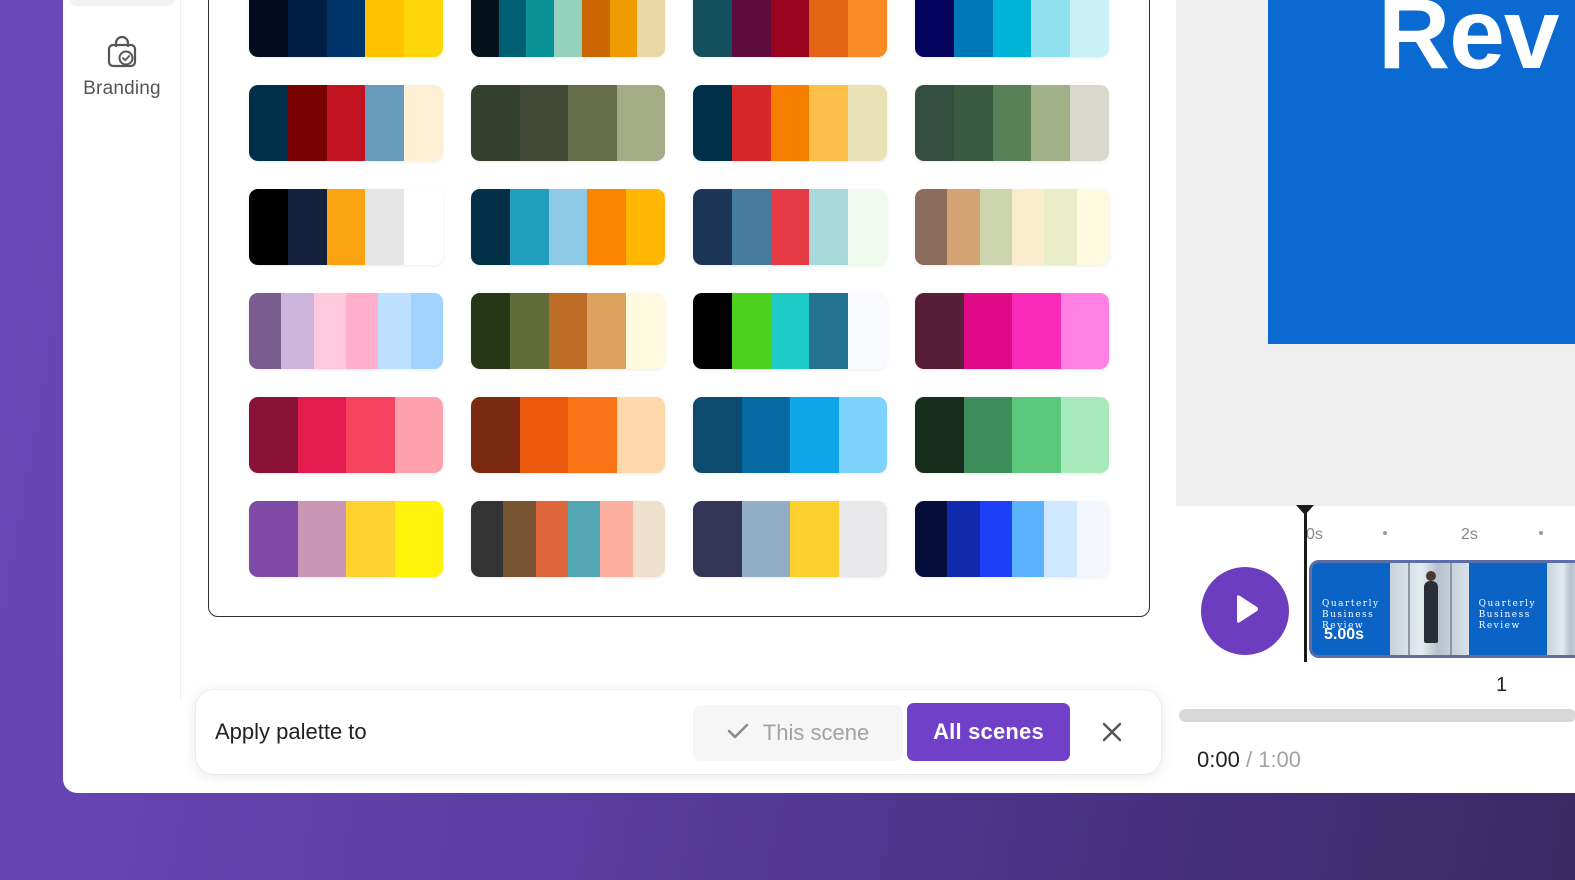 The width and height of the screenshot is (1575, 880). I want to click on preview-title: Rev, so click(1468, 45).